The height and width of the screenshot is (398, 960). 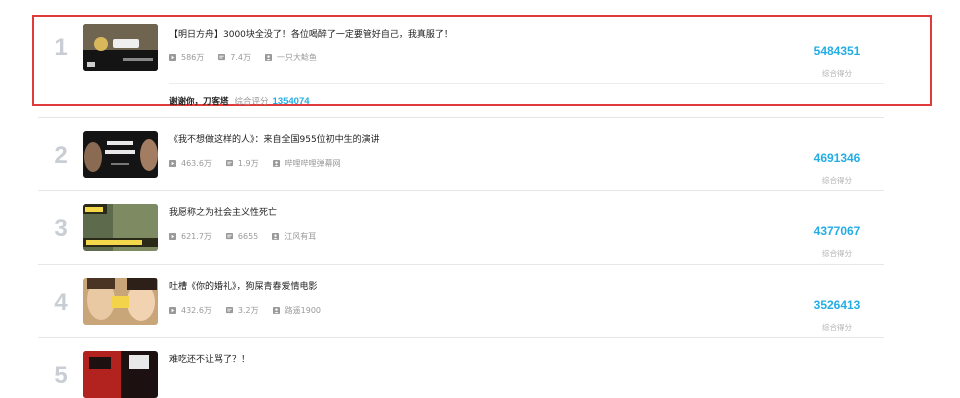 What do you see at coordinates (837, 158) in the screenshot?
I see `score-value: 4691346` at bounding box center [837, 158].